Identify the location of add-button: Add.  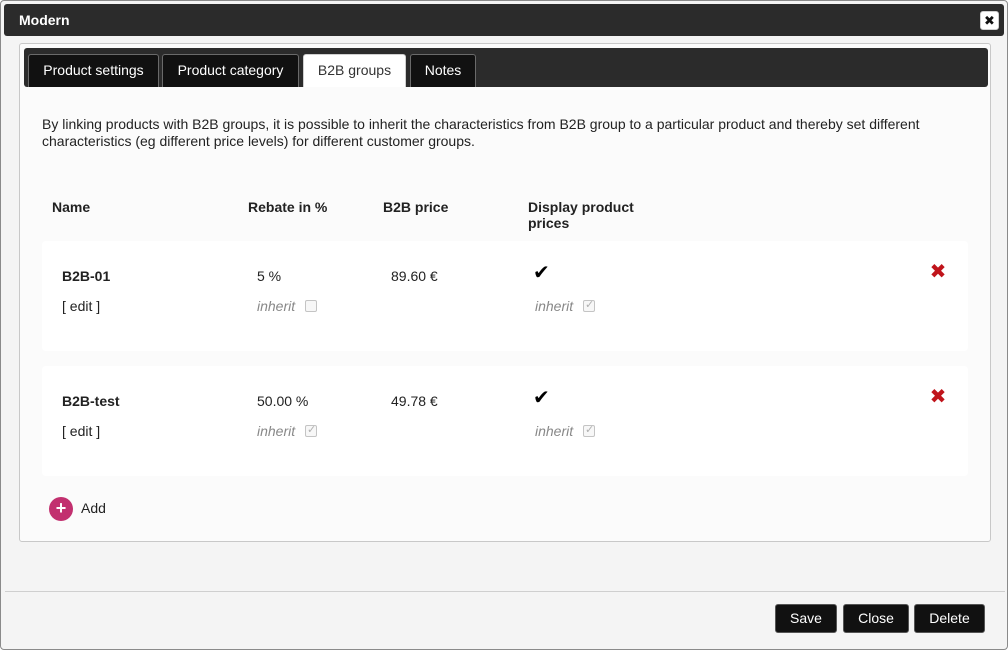
(93, 508).